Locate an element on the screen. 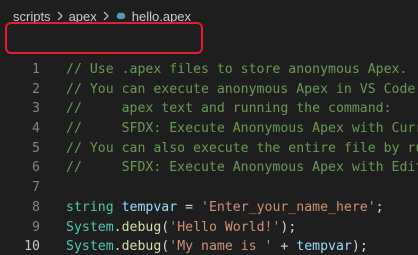  line-number: 6 is located at coordinates (36, 168).